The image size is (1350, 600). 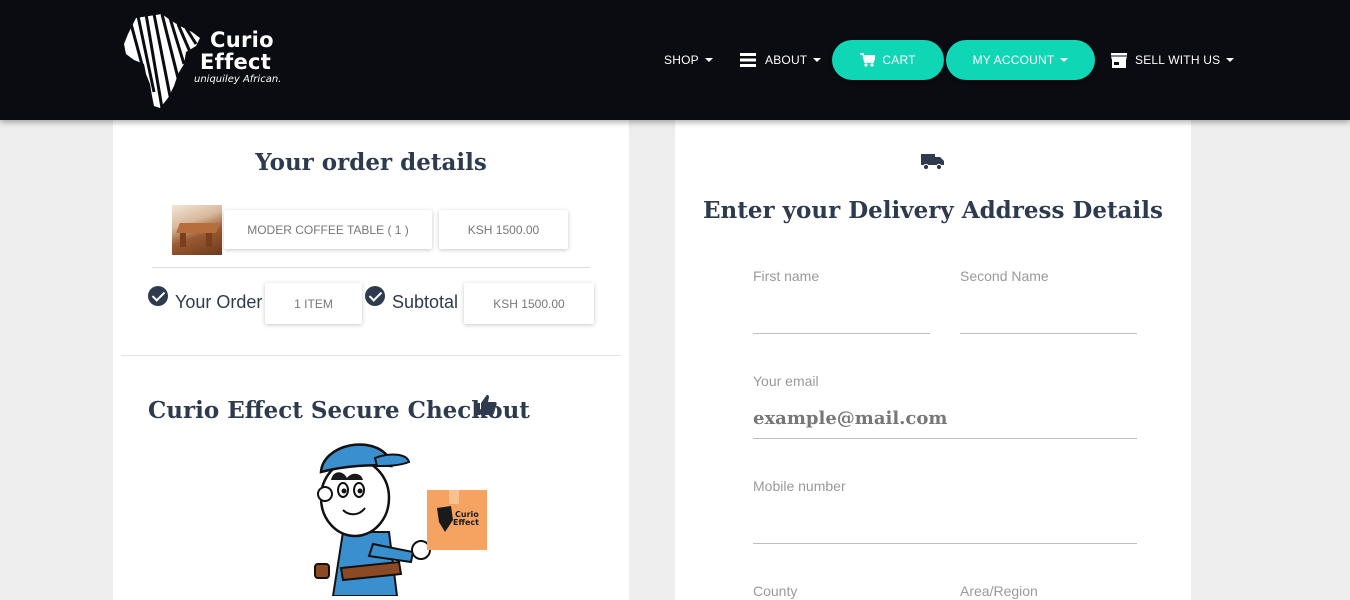 I want to click on store-icon, so click(x=1119, y=60).